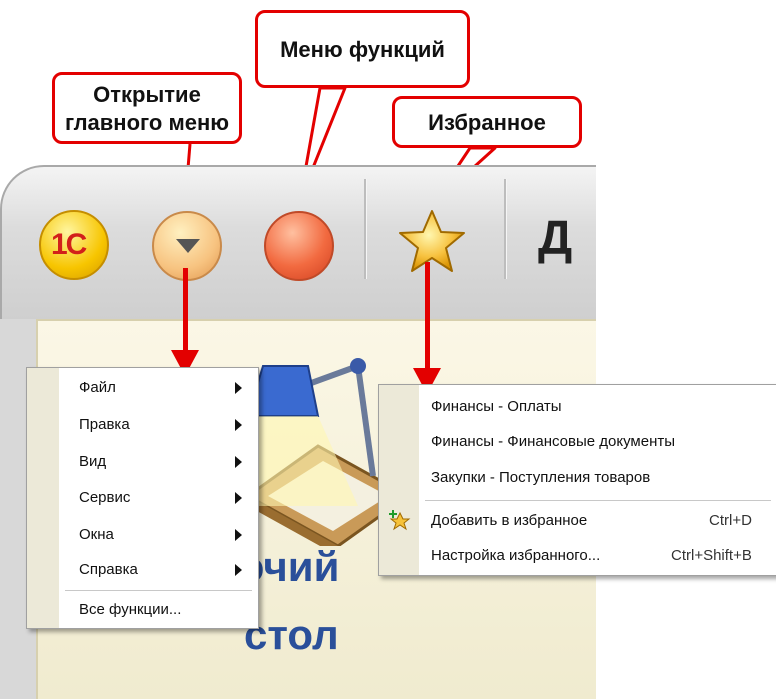 The image size is (776, 699). I want to click on menu-item-service: Сервис, so click(104, 498).